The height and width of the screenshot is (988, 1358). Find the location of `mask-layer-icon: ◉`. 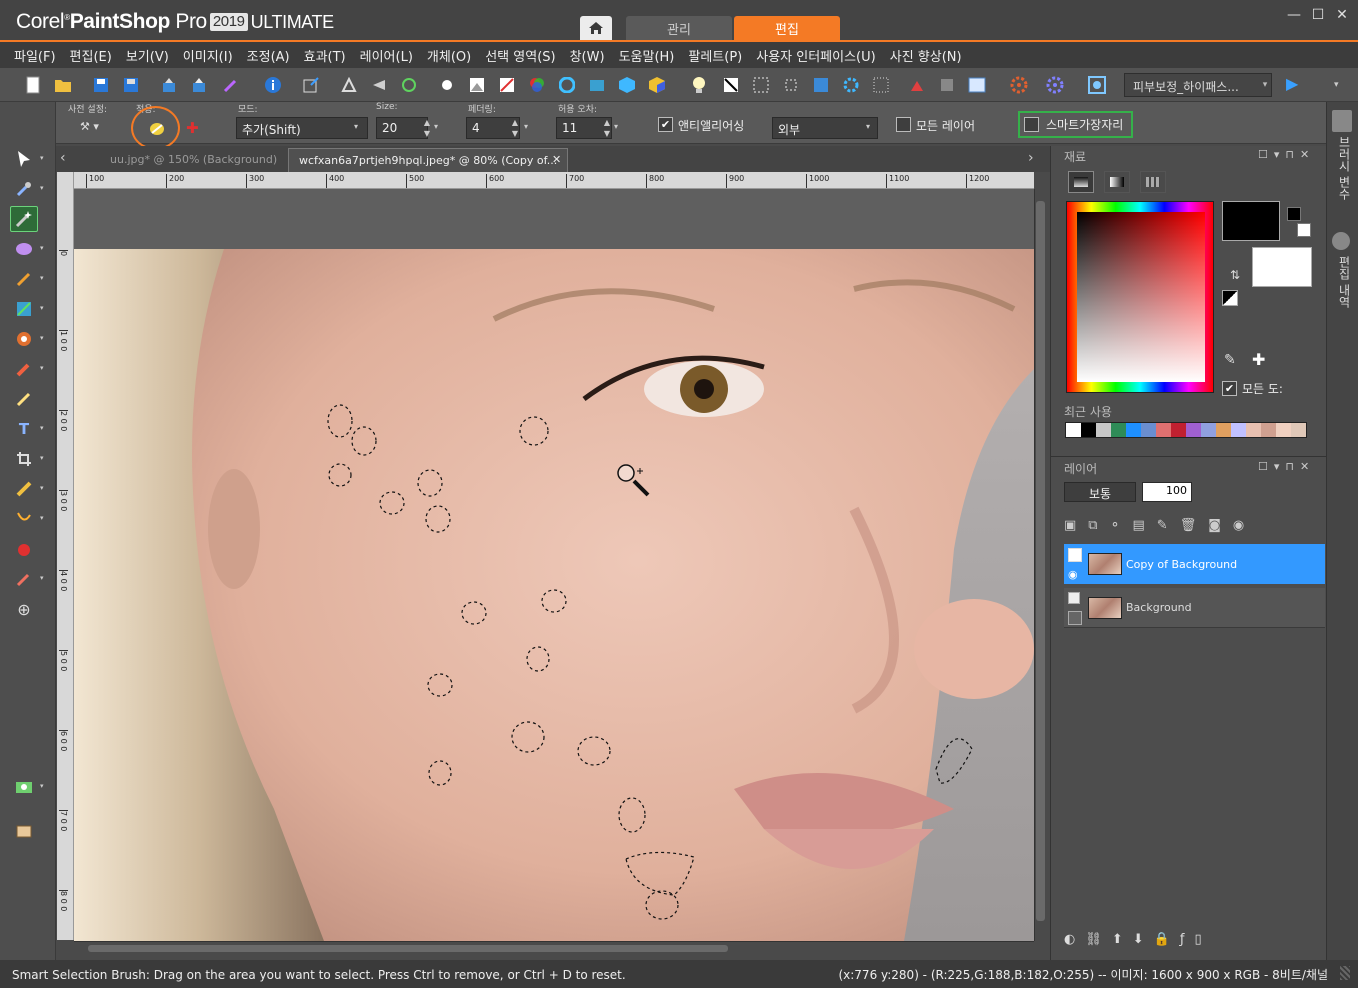

mask-layer-icon: ◉ is located at coordinates (1244, 525).